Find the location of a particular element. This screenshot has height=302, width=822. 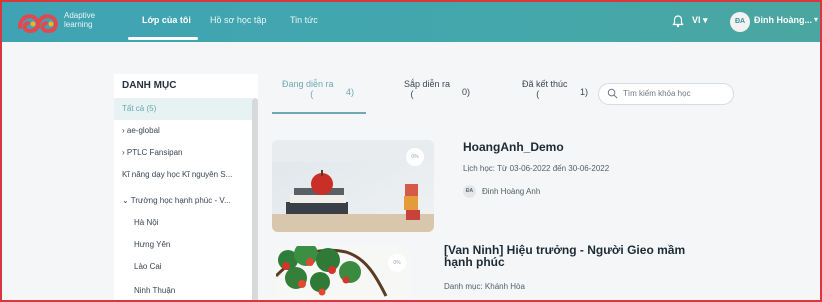

progress-badge-2: 0% is located at coordinates (397, 263).